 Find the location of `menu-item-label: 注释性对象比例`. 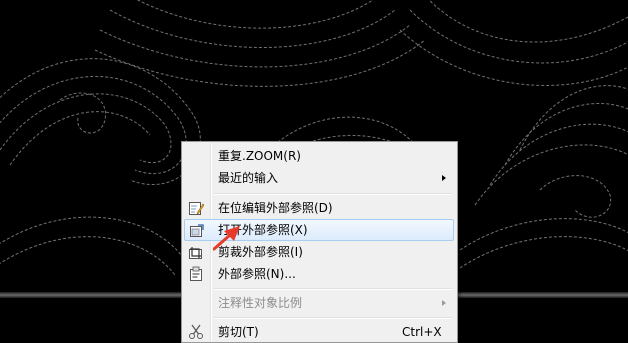

menu-item-label: 注释性对象比例 is located at coordinates (260, 303).